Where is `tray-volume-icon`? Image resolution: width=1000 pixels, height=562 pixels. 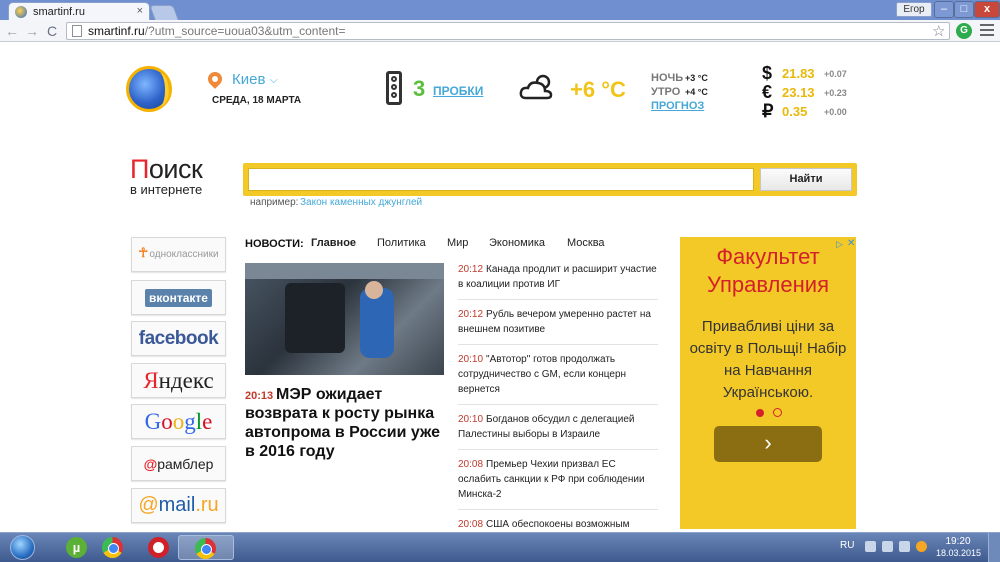 tray-volume-icon is located at coordinates (904, 546).